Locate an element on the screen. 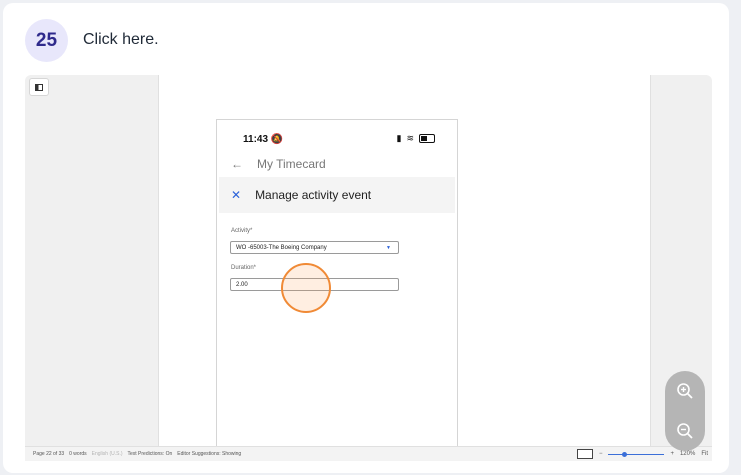 This screenshot has height=475, width=741. zoom-in-icon is located at coordinates (685, 391).